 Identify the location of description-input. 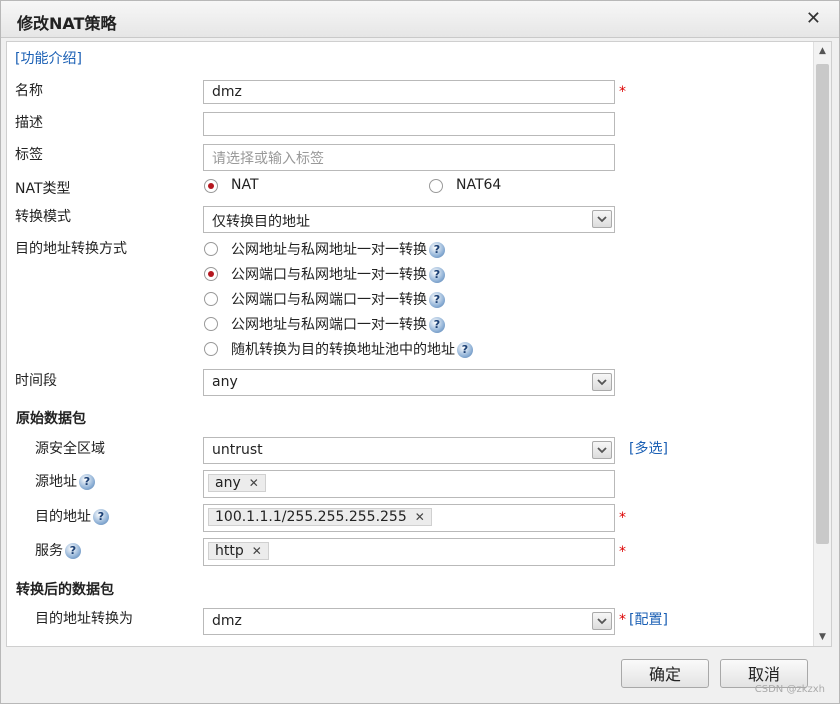
(409, 124).